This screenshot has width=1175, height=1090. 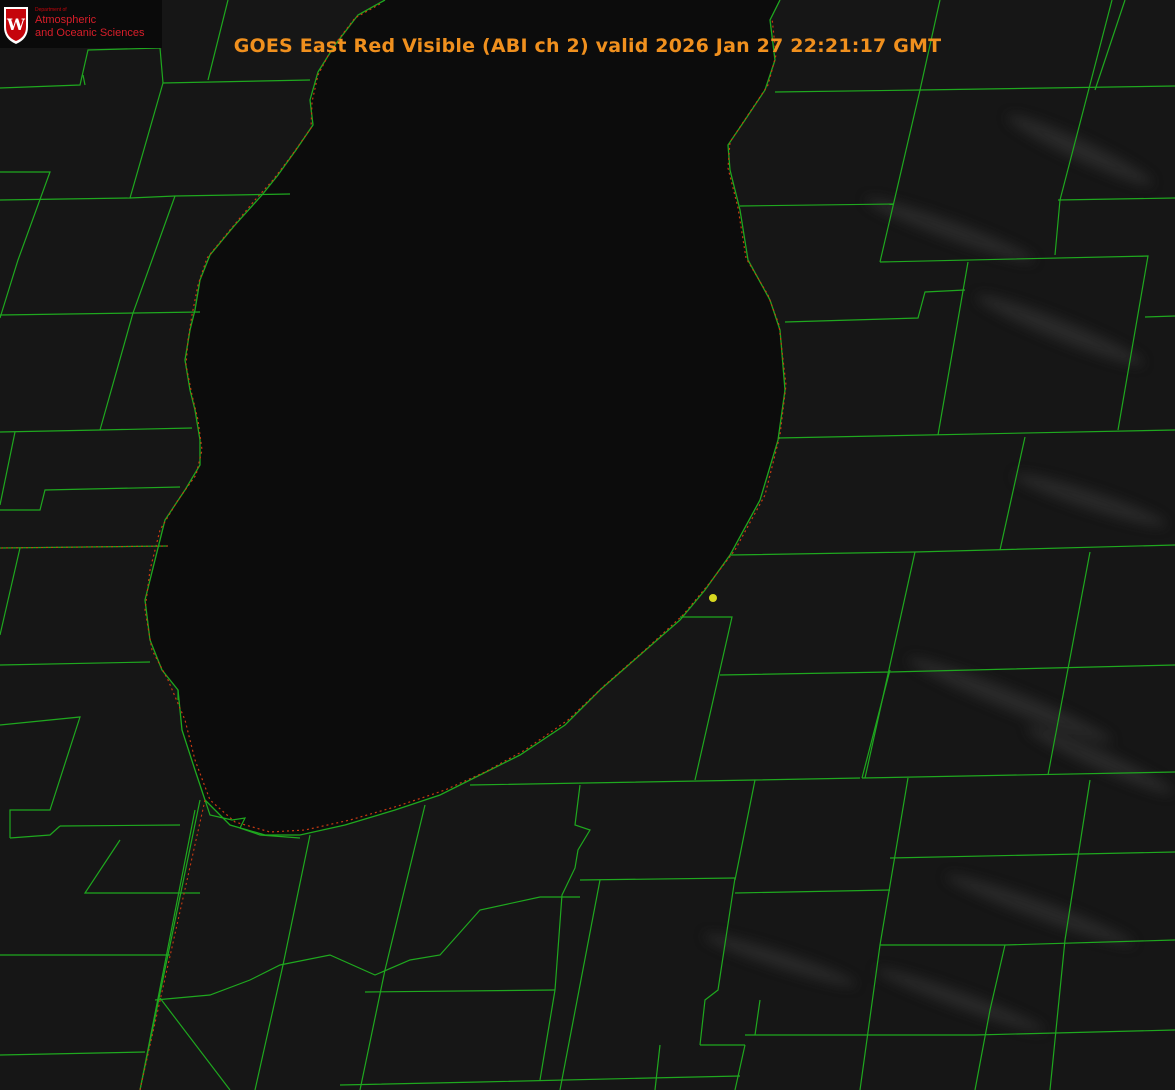 What do you see at coordinates (66, 20) in the screenshot?
I see `logo-line-1: Atmospheric` at bounding box center [66, 20].